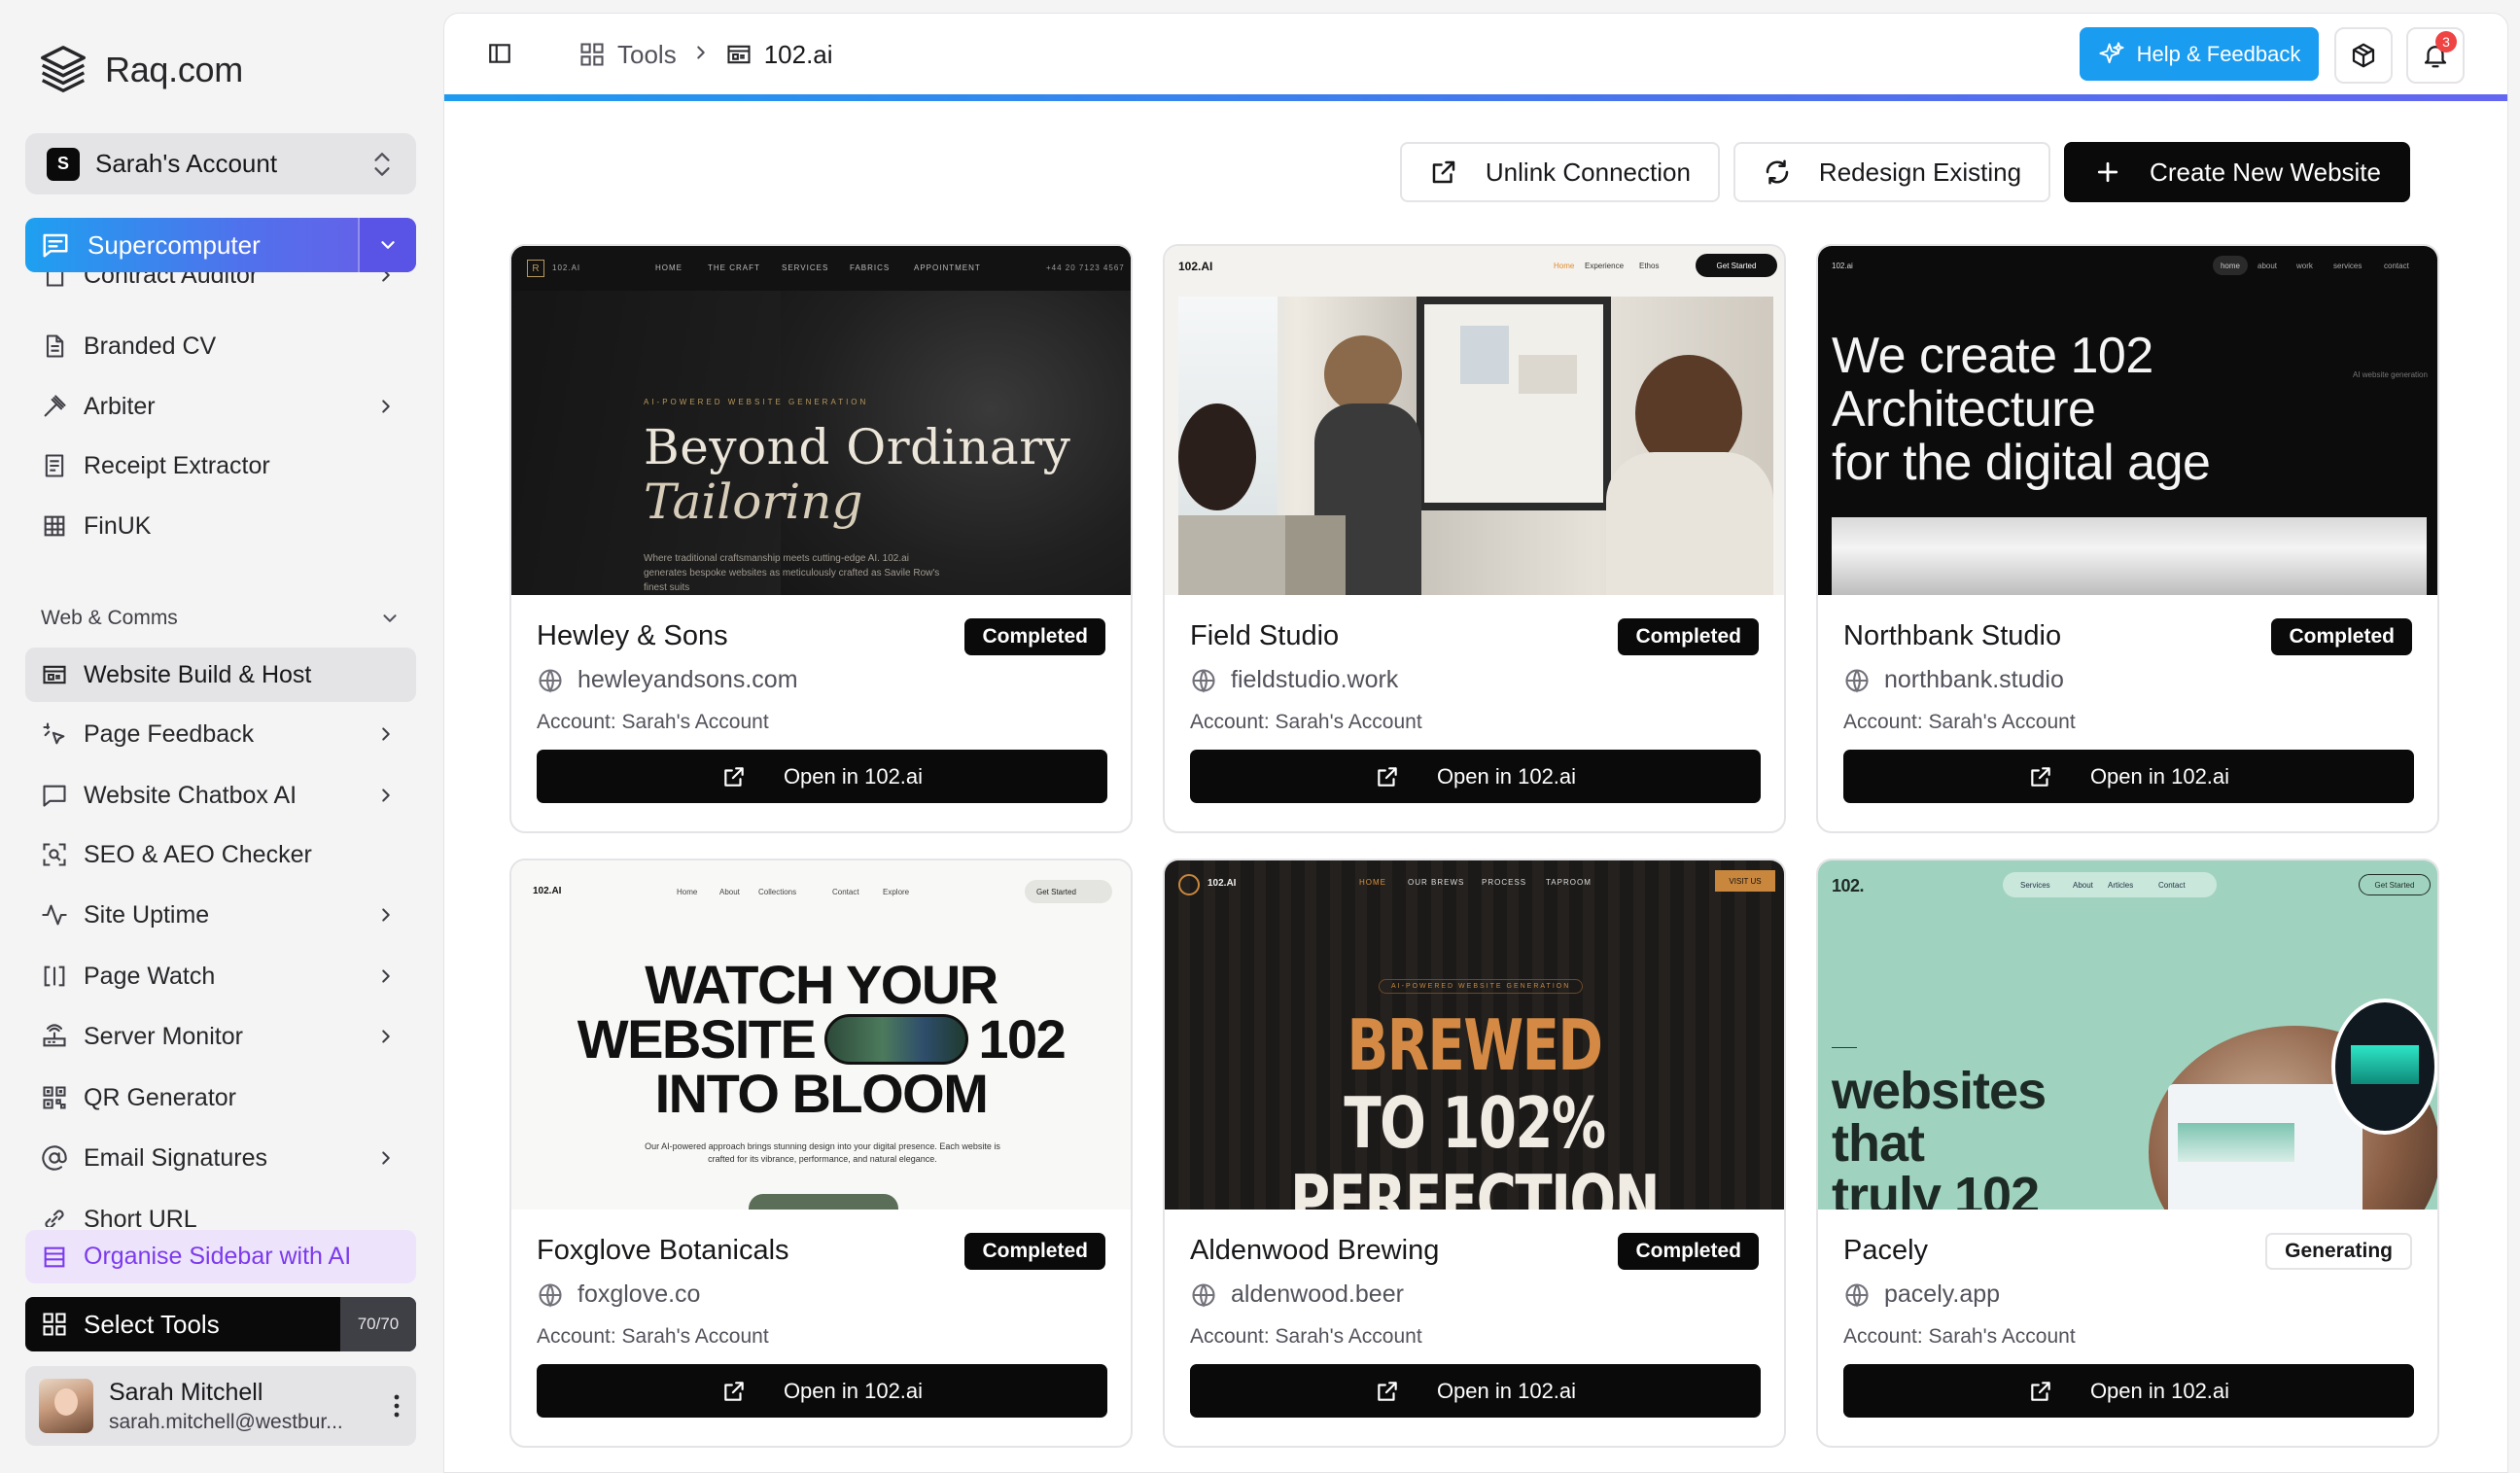 The width and height of the screenshot is (2520, 1473). What do you see at coordinates (798, 54) in the screenshot?
I see `breadcrumb-current-label: 102.ai` at bounding box center [798, 54].